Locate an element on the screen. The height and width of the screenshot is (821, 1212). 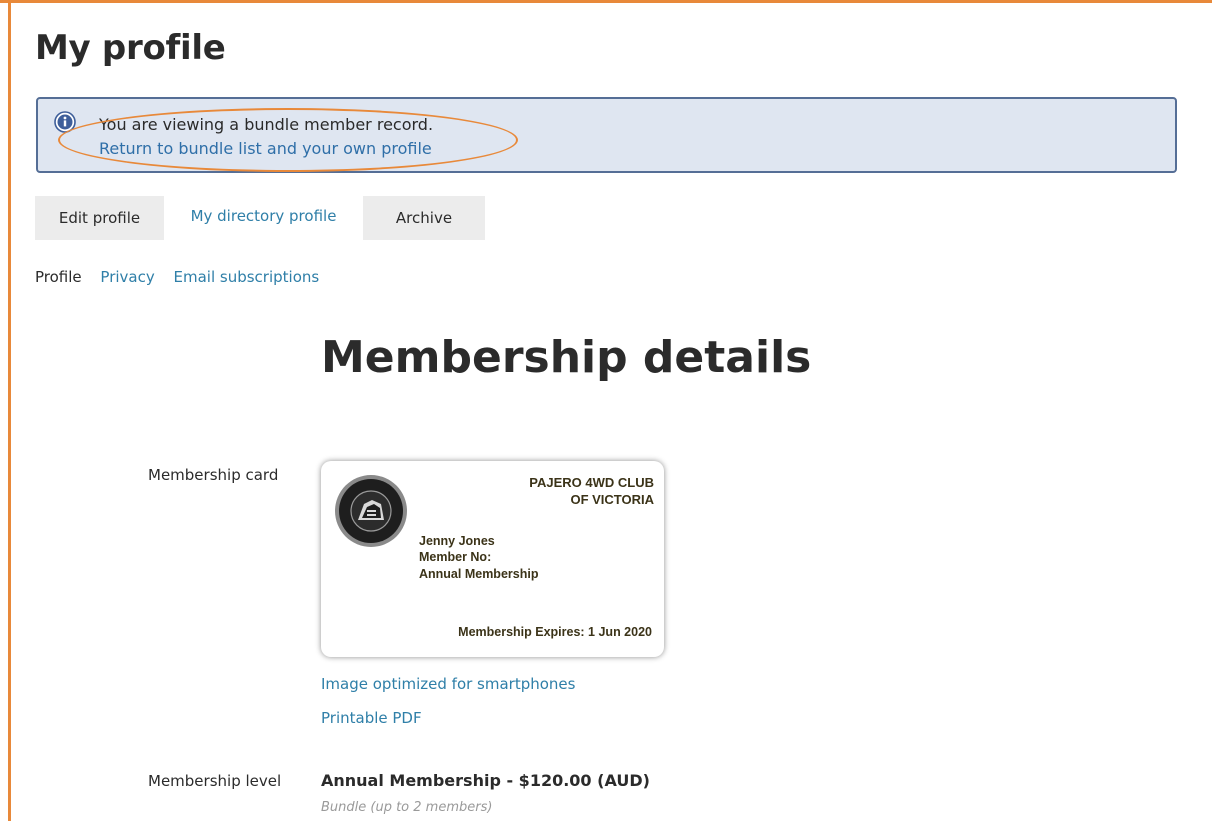
card-membership-type: Annual Membership is located at coordinates (479, 574).